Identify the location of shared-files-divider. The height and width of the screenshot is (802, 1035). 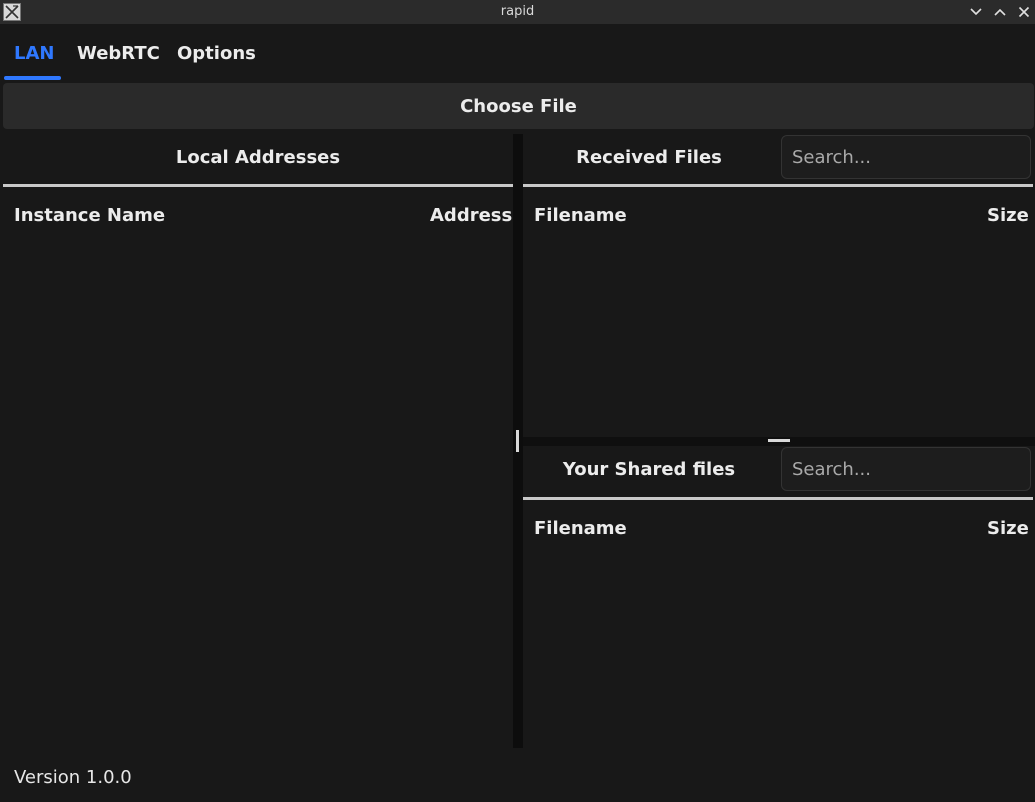
(778, 498).